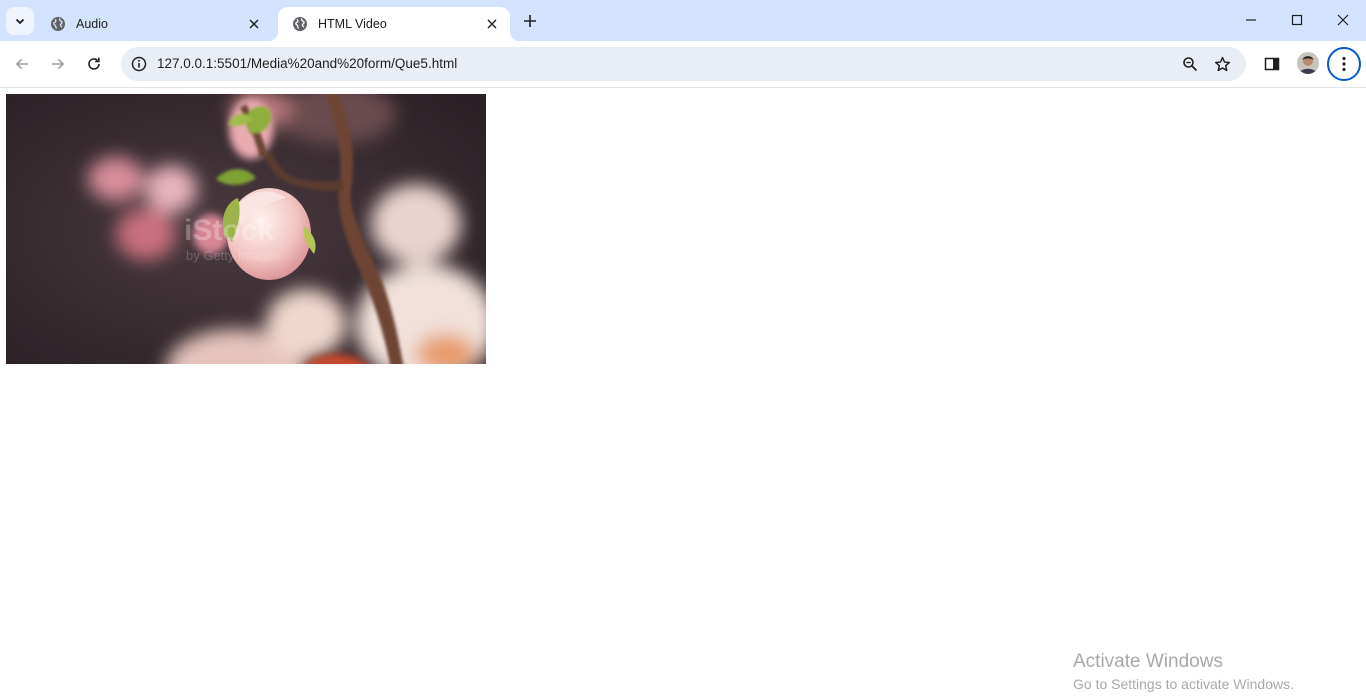  Describe the element at coordinates (352, 24) in the screenshot. I see `tab-title: HTML Video` at that location.